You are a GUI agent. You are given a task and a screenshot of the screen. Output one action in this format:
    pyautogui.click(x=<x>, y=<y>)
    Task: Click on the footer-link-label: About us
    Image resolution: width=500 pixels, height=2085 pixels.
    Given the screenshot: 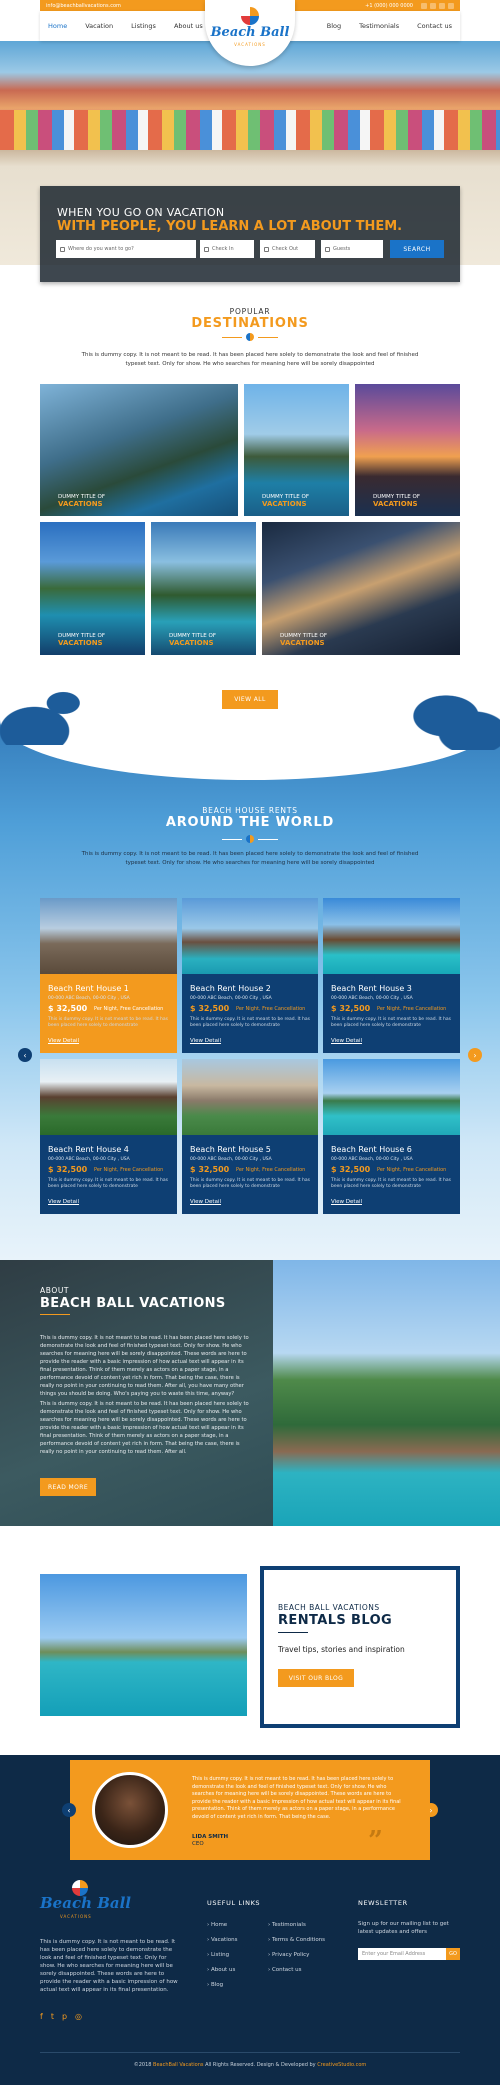 What is the action you would take?
    pyautogui.click(x=223, y=1970)
    